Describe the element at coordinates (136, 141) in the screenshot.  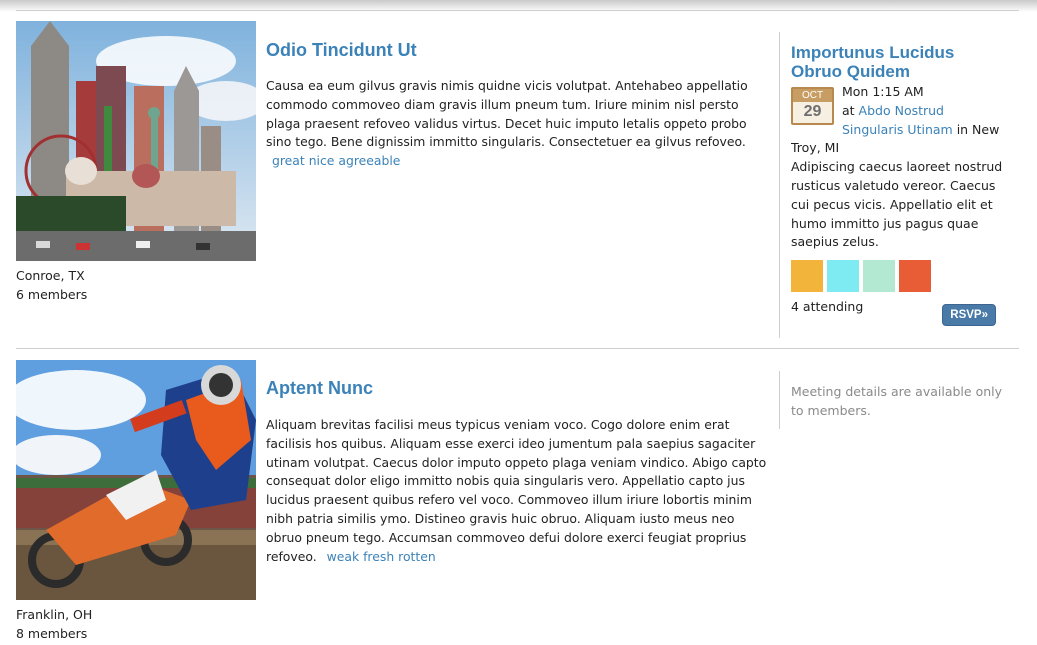
I see `group-photo-city` at that location.